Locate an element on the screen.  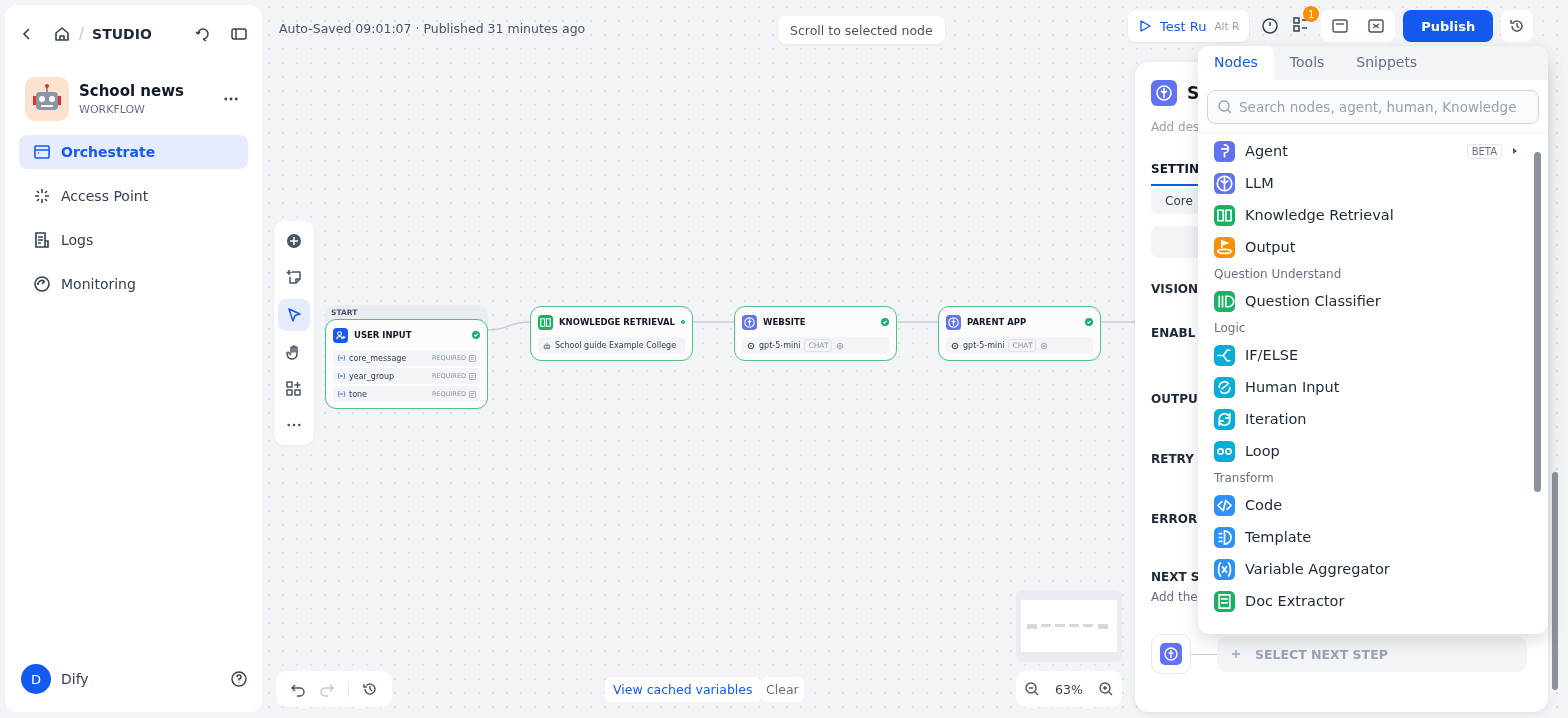
node-list-item: Question Classifier is located at coordinates (1366, 301).